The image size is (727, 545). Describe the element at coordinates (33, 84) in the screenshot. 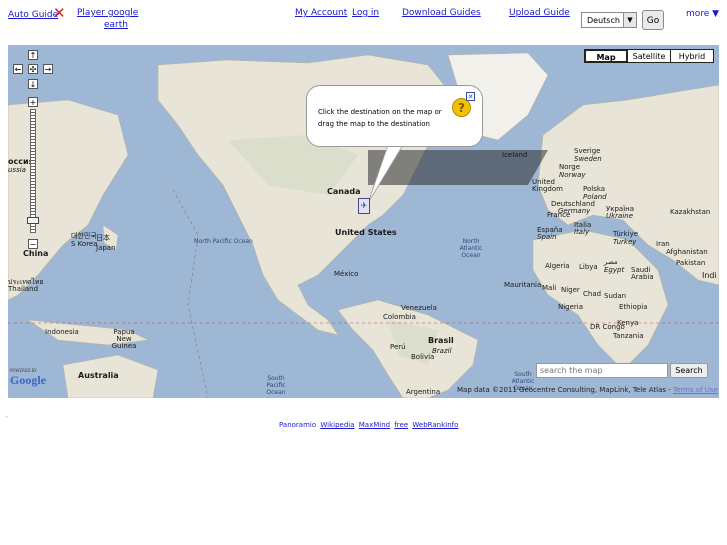

I see `pan-down-button: ↓` at that location.